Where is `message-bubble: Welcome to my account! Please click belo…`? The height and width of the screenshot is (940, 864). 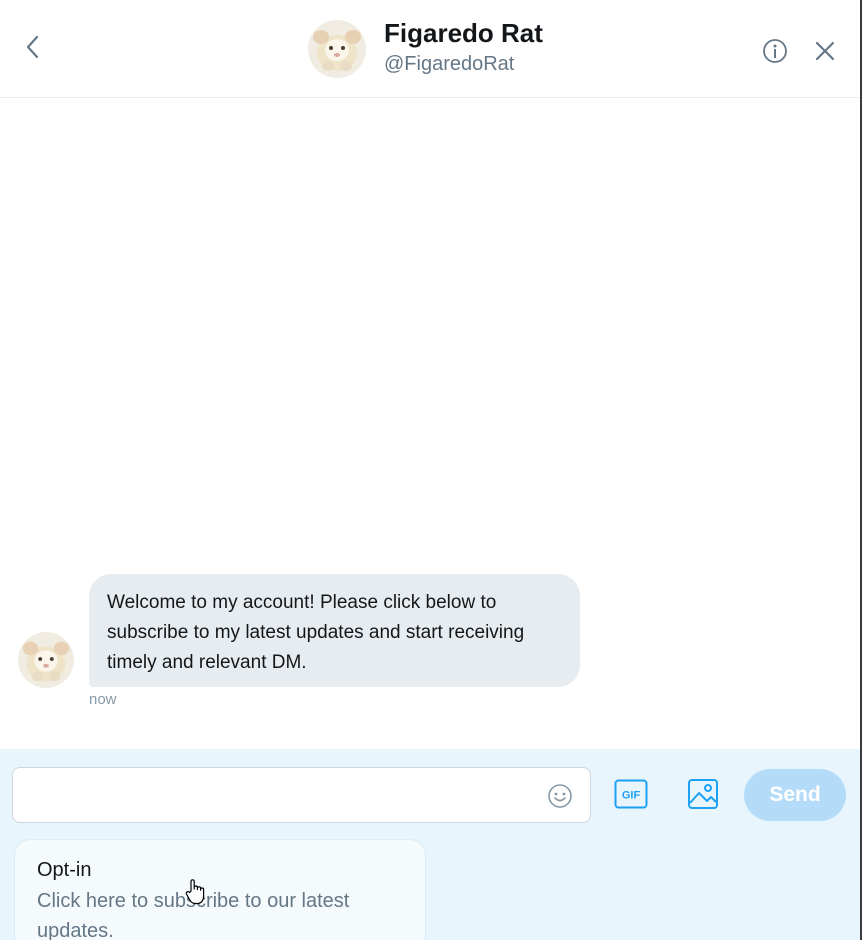 message-bubble: Welcome to my account! Please click belo… is located at coordinates (334, 630).